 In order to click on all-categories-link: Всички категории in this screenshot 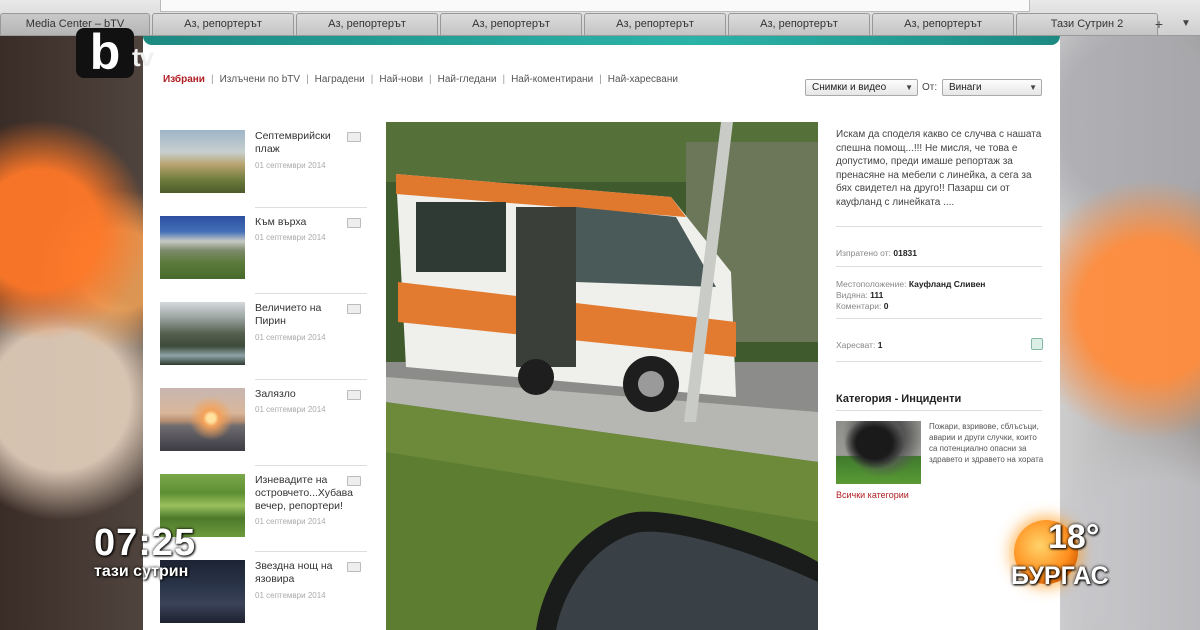, I will do `click(872, 495)`.